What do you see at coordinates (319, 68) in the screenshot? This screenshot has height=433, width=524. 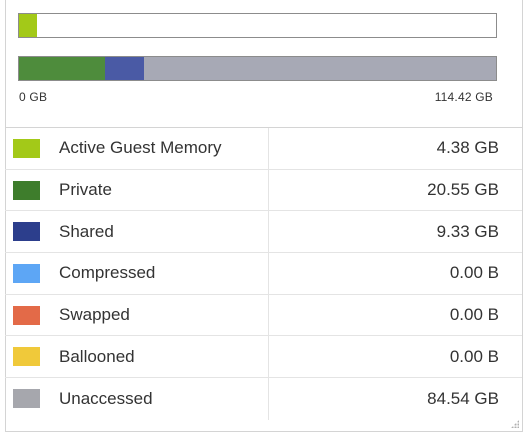 I see `unaccessed-segment` at bounding box center [319, 68].